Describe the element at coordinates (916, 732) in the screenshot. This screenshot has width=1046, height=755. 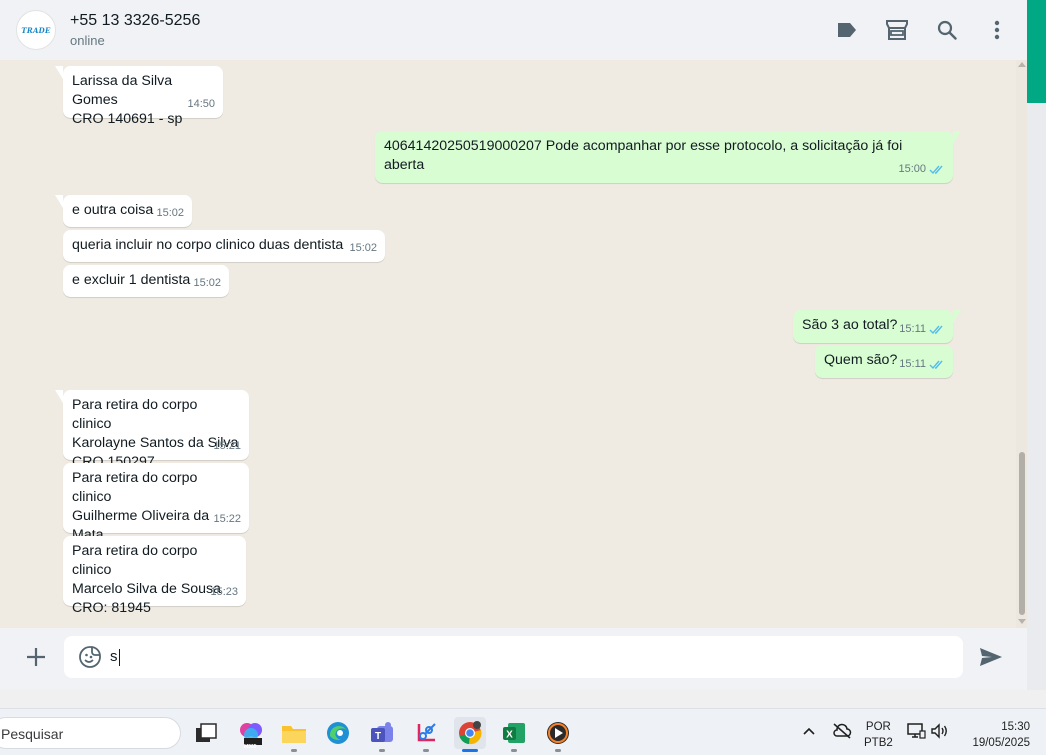
I see `network-display-icon` at that location.